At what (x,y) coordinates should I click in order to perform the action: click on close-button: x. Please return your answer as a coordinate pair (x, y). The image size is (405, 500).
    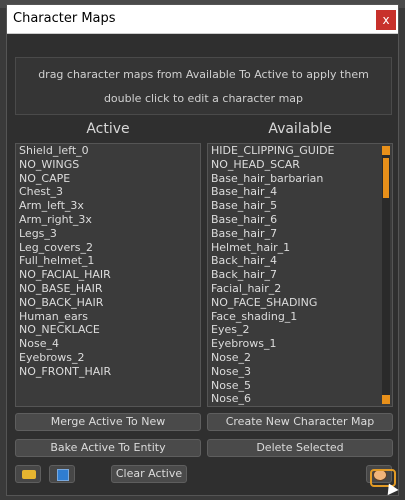
    Looking at the image, I should click on (386, 20).